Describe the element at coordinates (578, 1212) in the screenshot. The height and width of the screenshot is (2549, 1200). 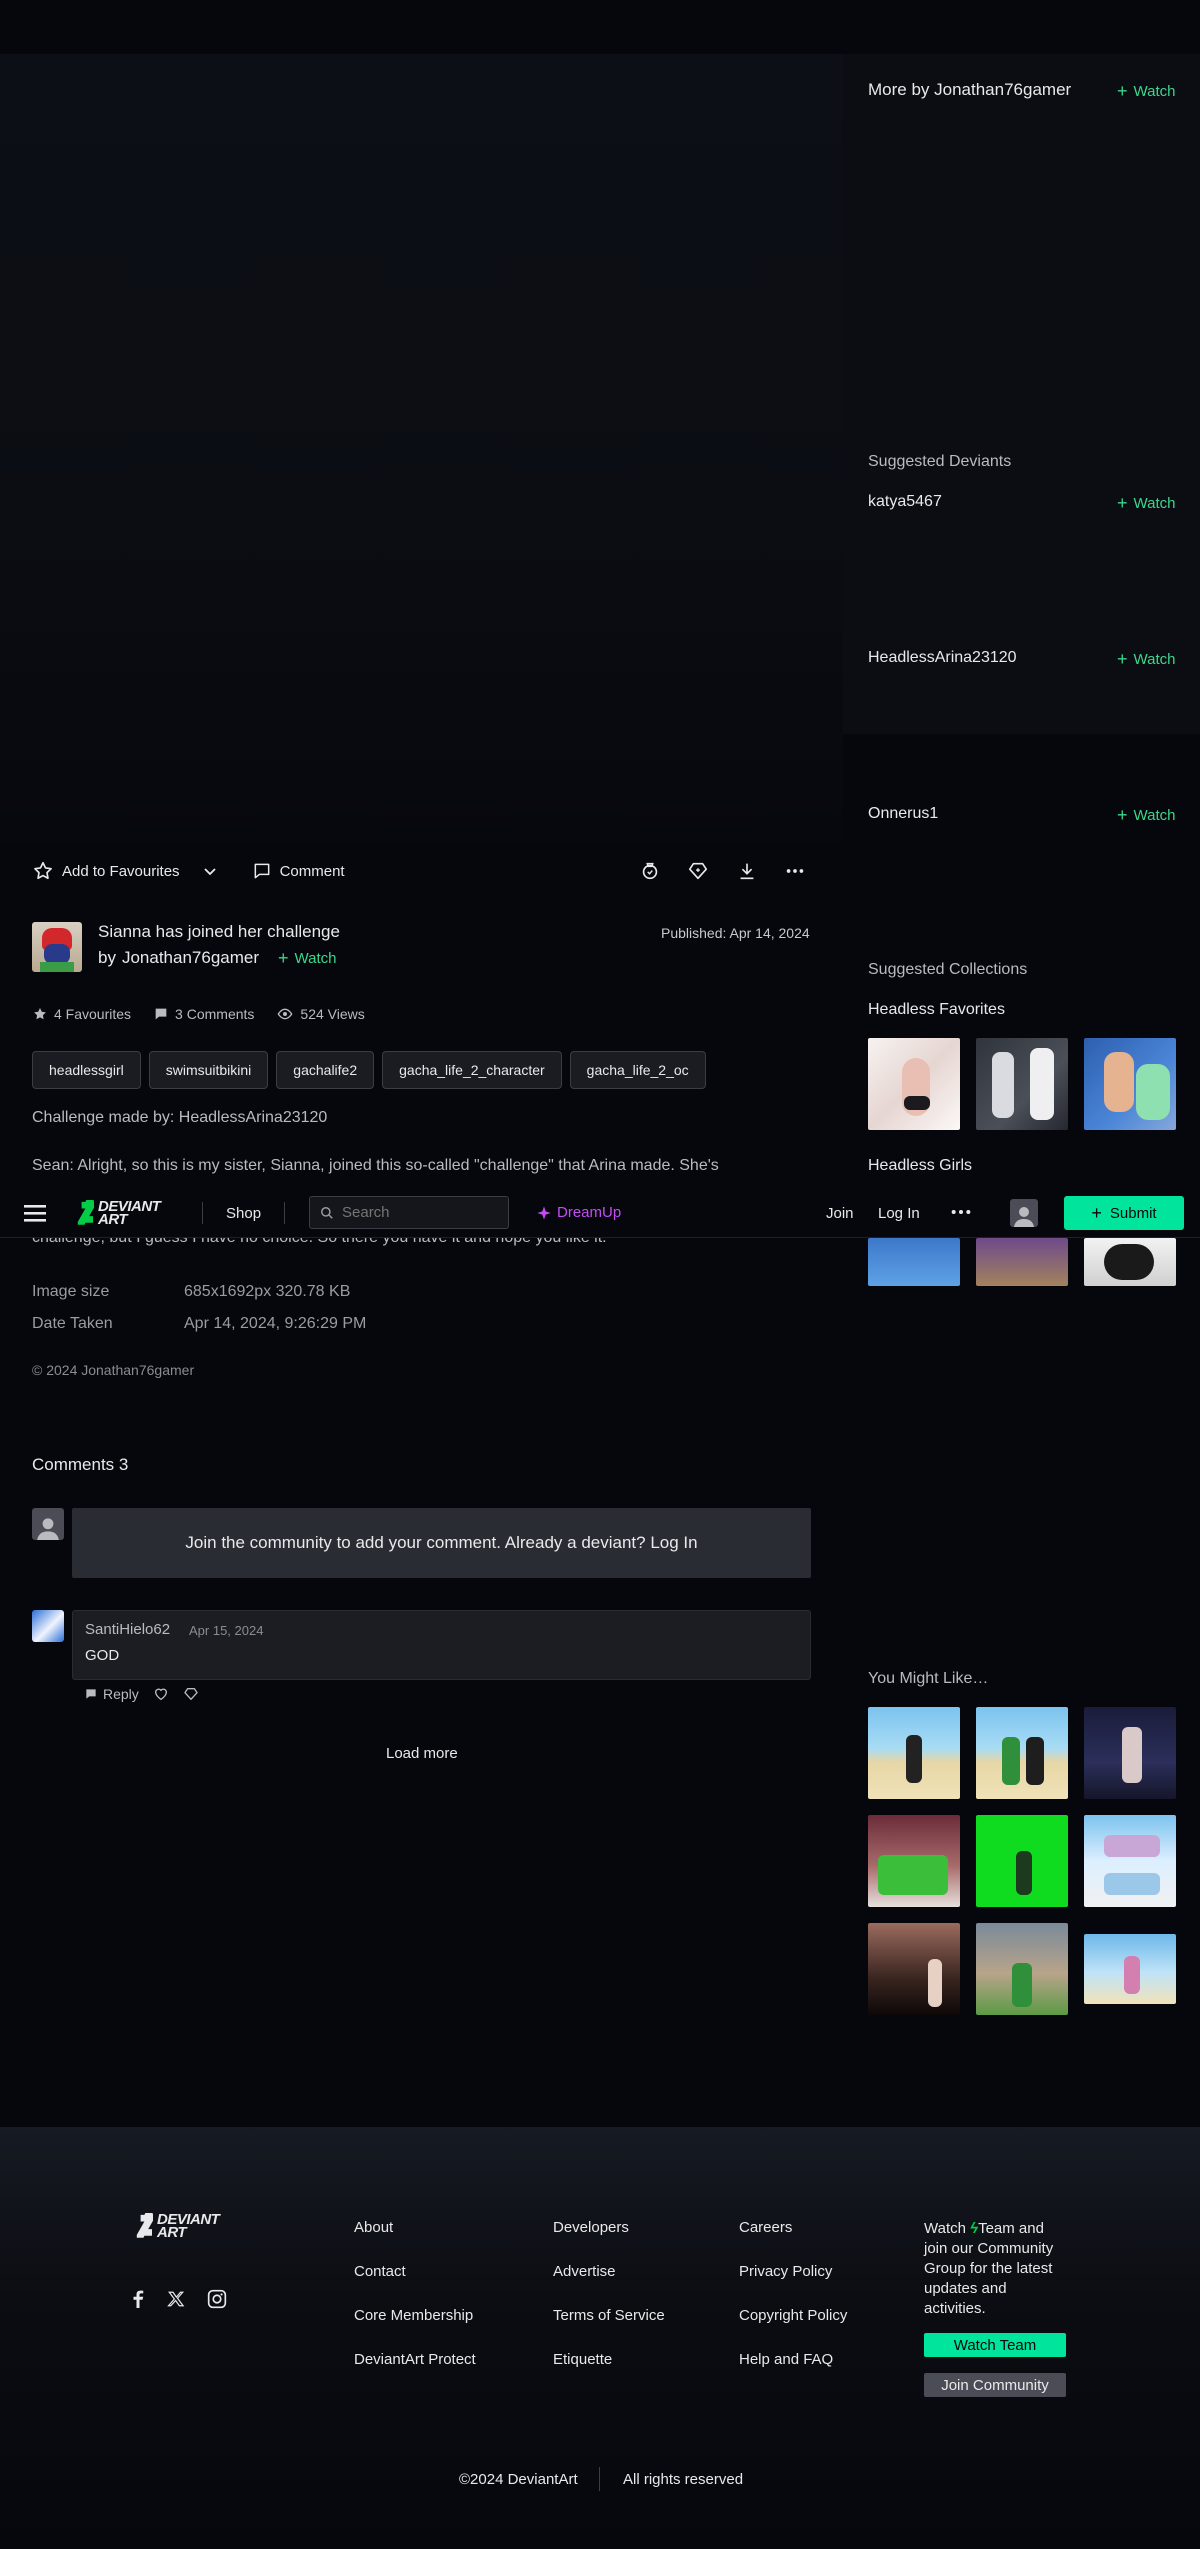
I see `dreamup-link: DreamUp` at that location.